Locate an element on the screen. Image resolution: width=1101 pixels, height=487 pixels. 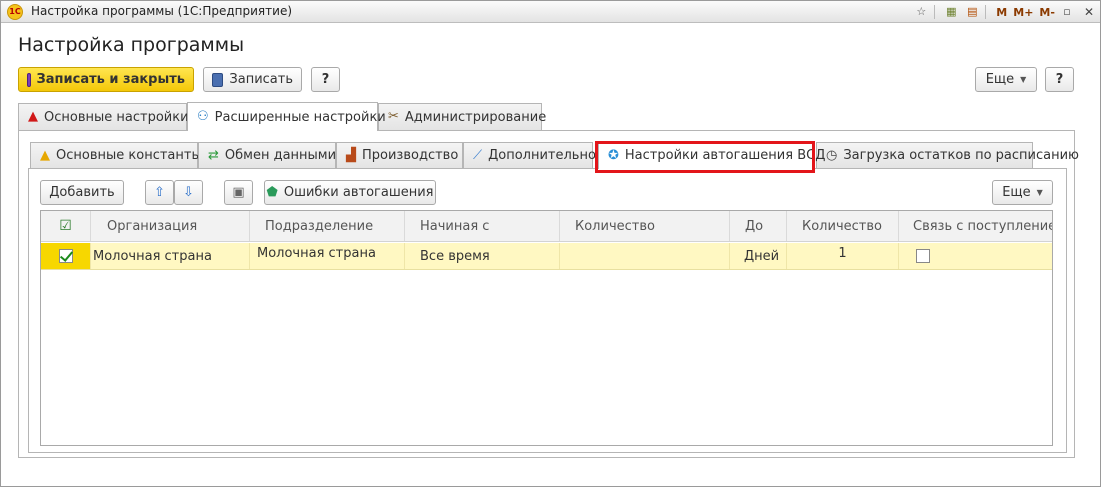
star-icon: ☆ is located at coordinates (921, 12).